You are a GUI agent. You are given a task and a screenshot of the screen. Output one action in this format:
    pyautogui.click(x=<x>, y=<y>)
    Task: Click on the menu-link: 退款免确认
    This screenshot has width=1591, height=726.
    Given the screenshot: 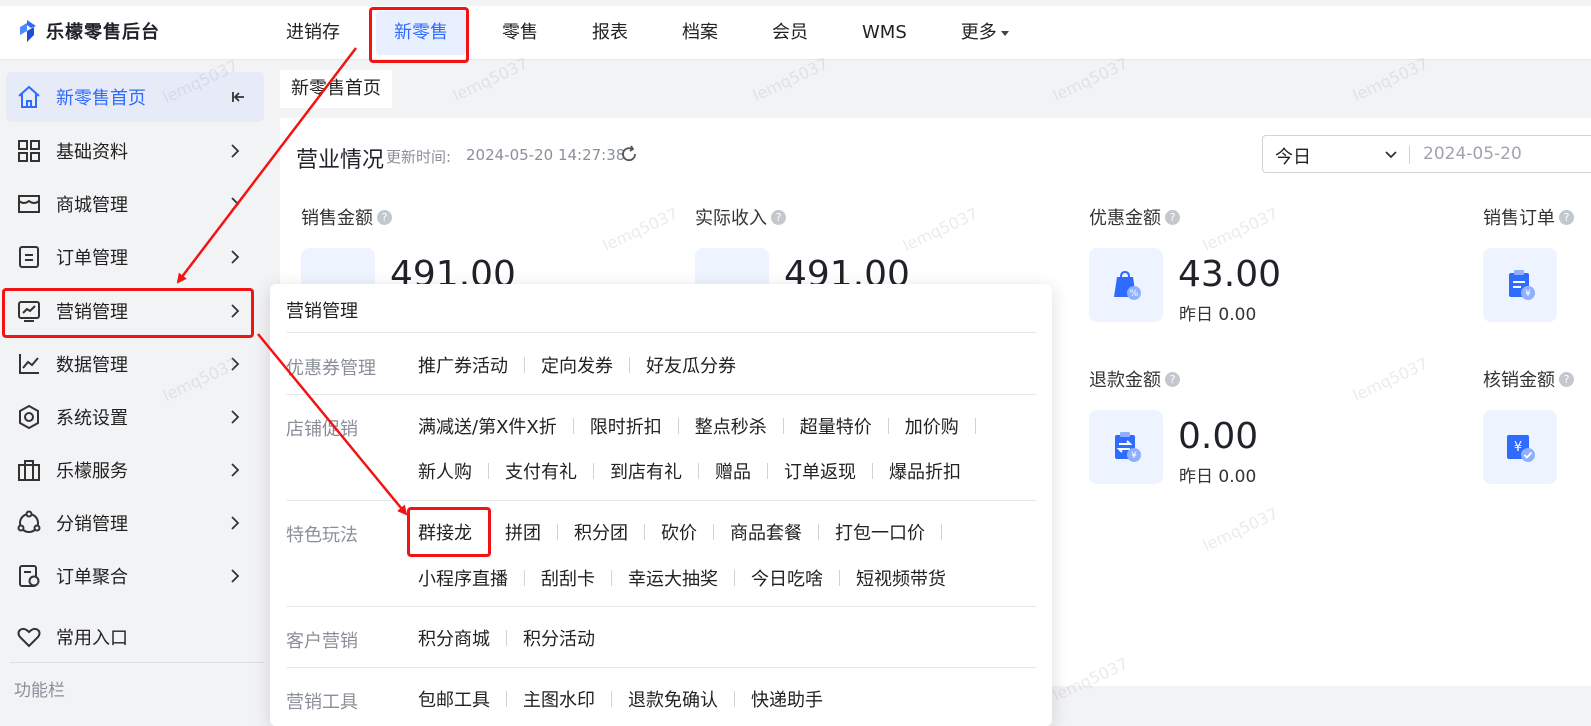 What is the action you would take?
    pyautogui.click(x=673, y=699)
    